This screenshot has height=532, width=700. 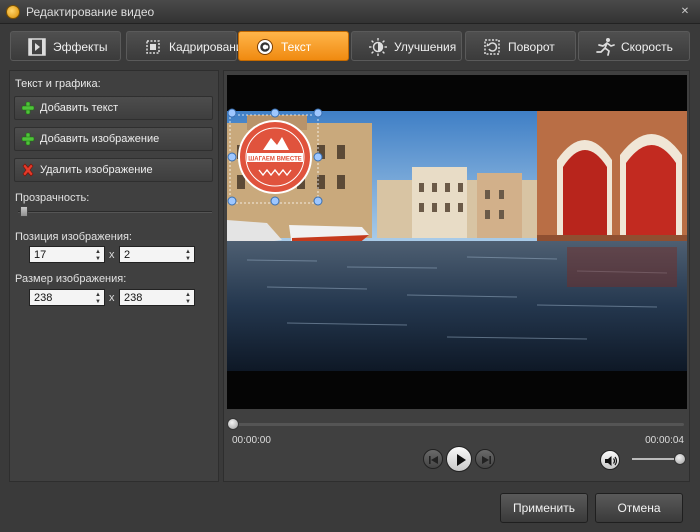 What do you see at coordinates (275, 160) in the screenshot?
I see `logo-text: ШАГАЕМ ВМЕСТЕ` at bounding box center [275, 160].